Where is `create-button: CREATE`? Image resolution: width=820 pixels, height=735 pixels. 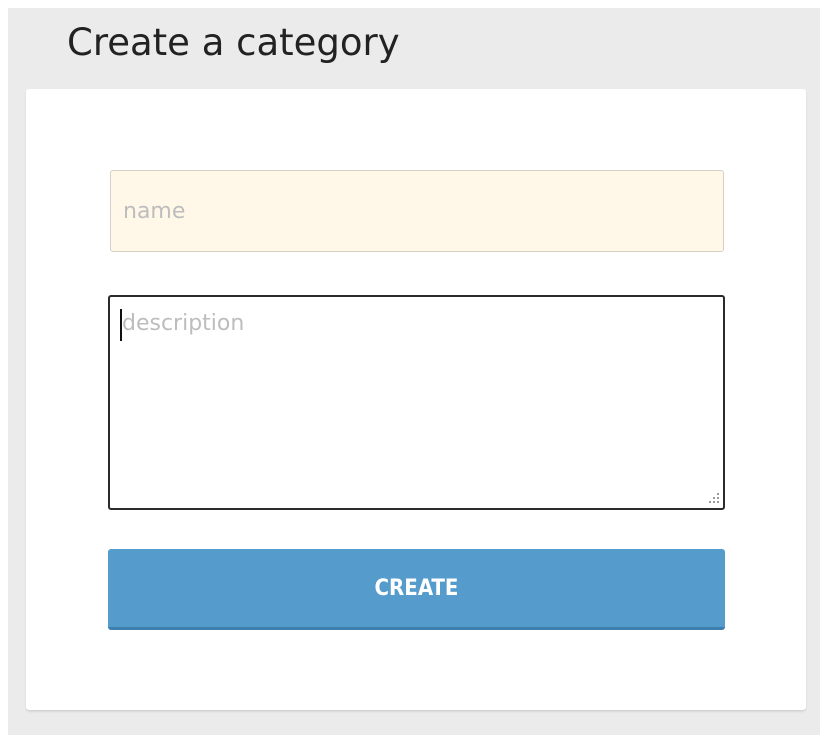 create-button: CREATE is located at coordinates (416, 589).